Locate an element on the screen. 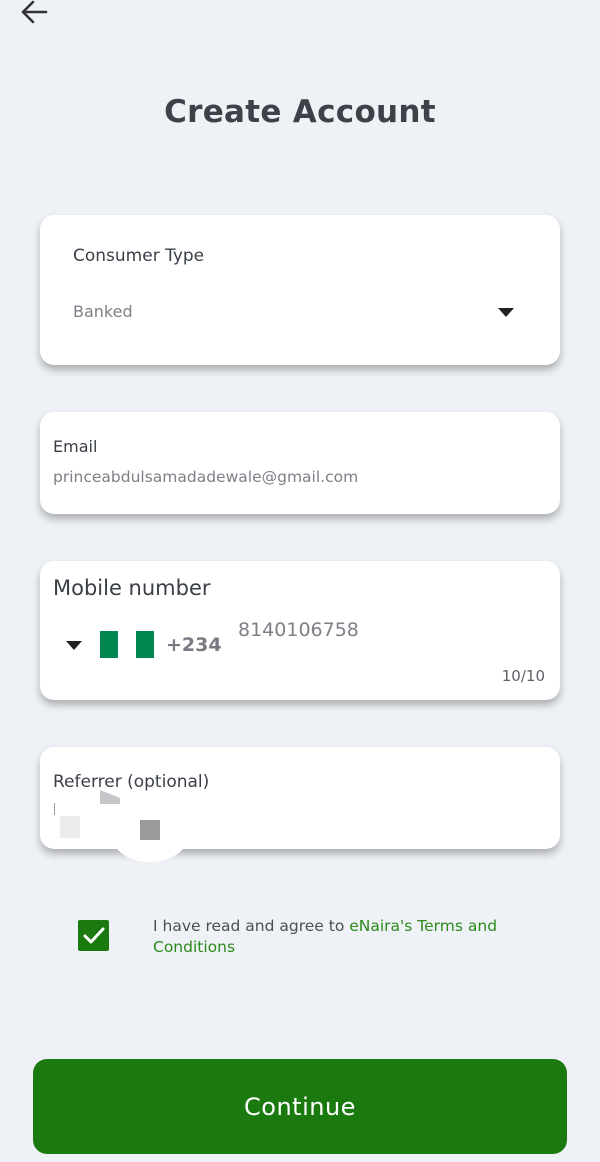 The height and width of the screenshot is (1162, 600). continue-button: Continue is located at coordinates (300, 1106).